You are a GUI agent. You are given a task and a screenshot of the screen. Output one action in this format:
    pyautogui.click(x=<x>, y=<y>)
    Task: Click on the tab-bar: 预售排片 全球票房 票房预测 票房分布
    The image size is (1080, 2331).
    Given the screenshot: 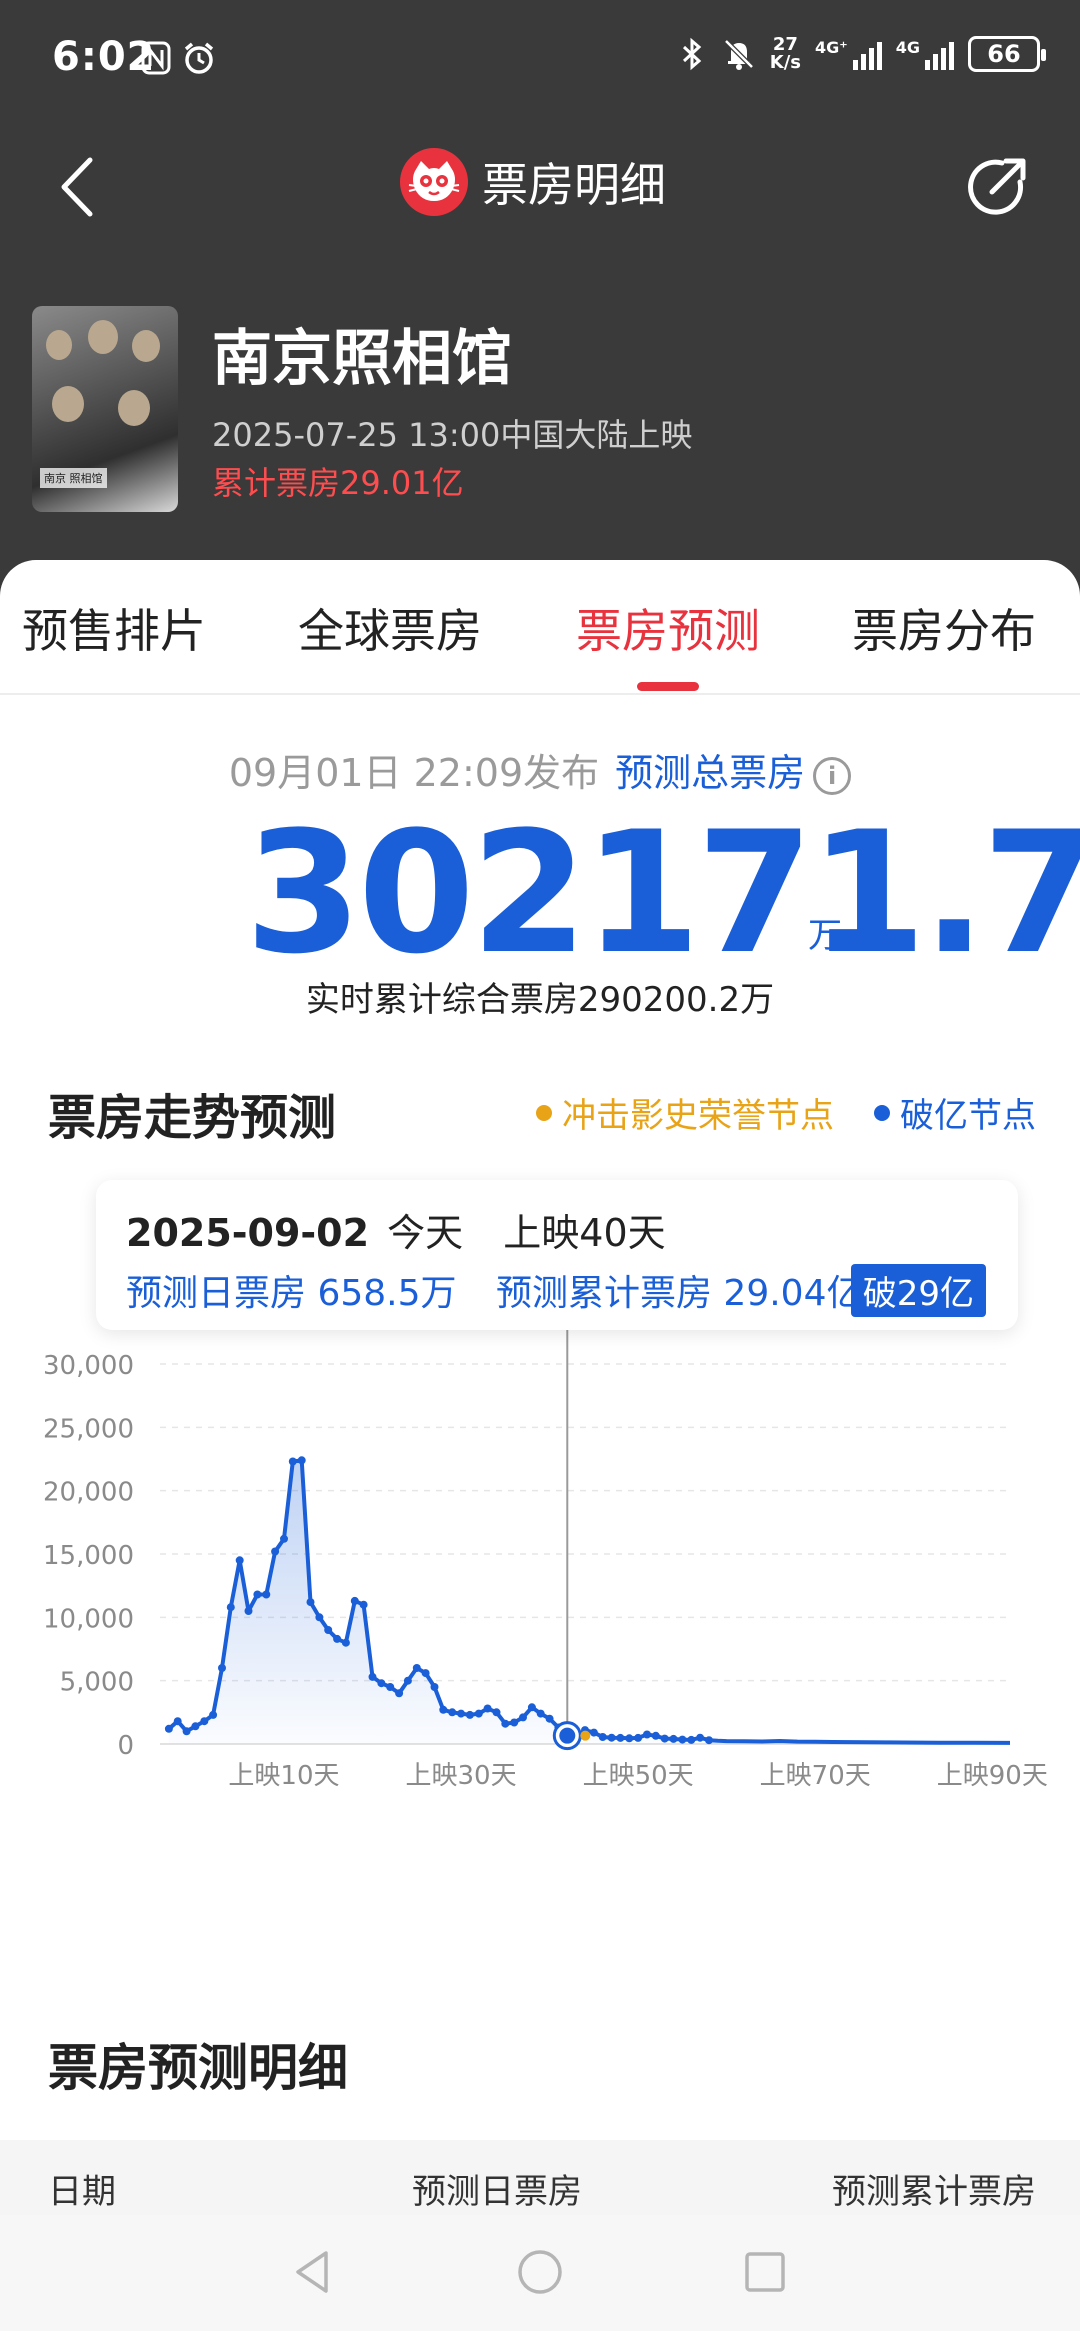 What is the action you would take?
    pyautogui.click(x=540, y=635)
    